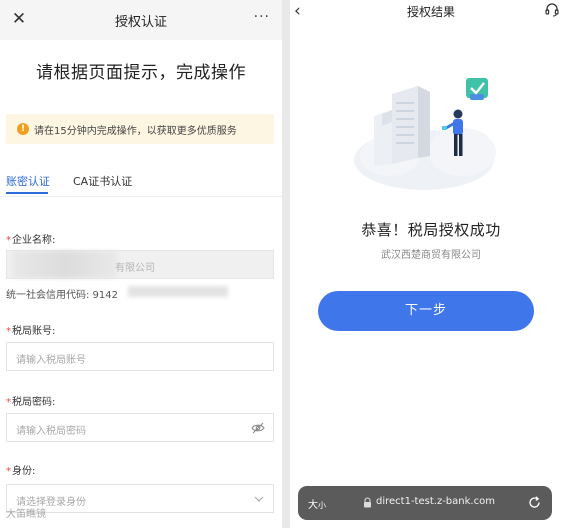 The image size is (572, 528). What do you see at coordinates (313, 505) in the screenshot?
I see `text-size-large: 大` at bounding box center [313, 505].